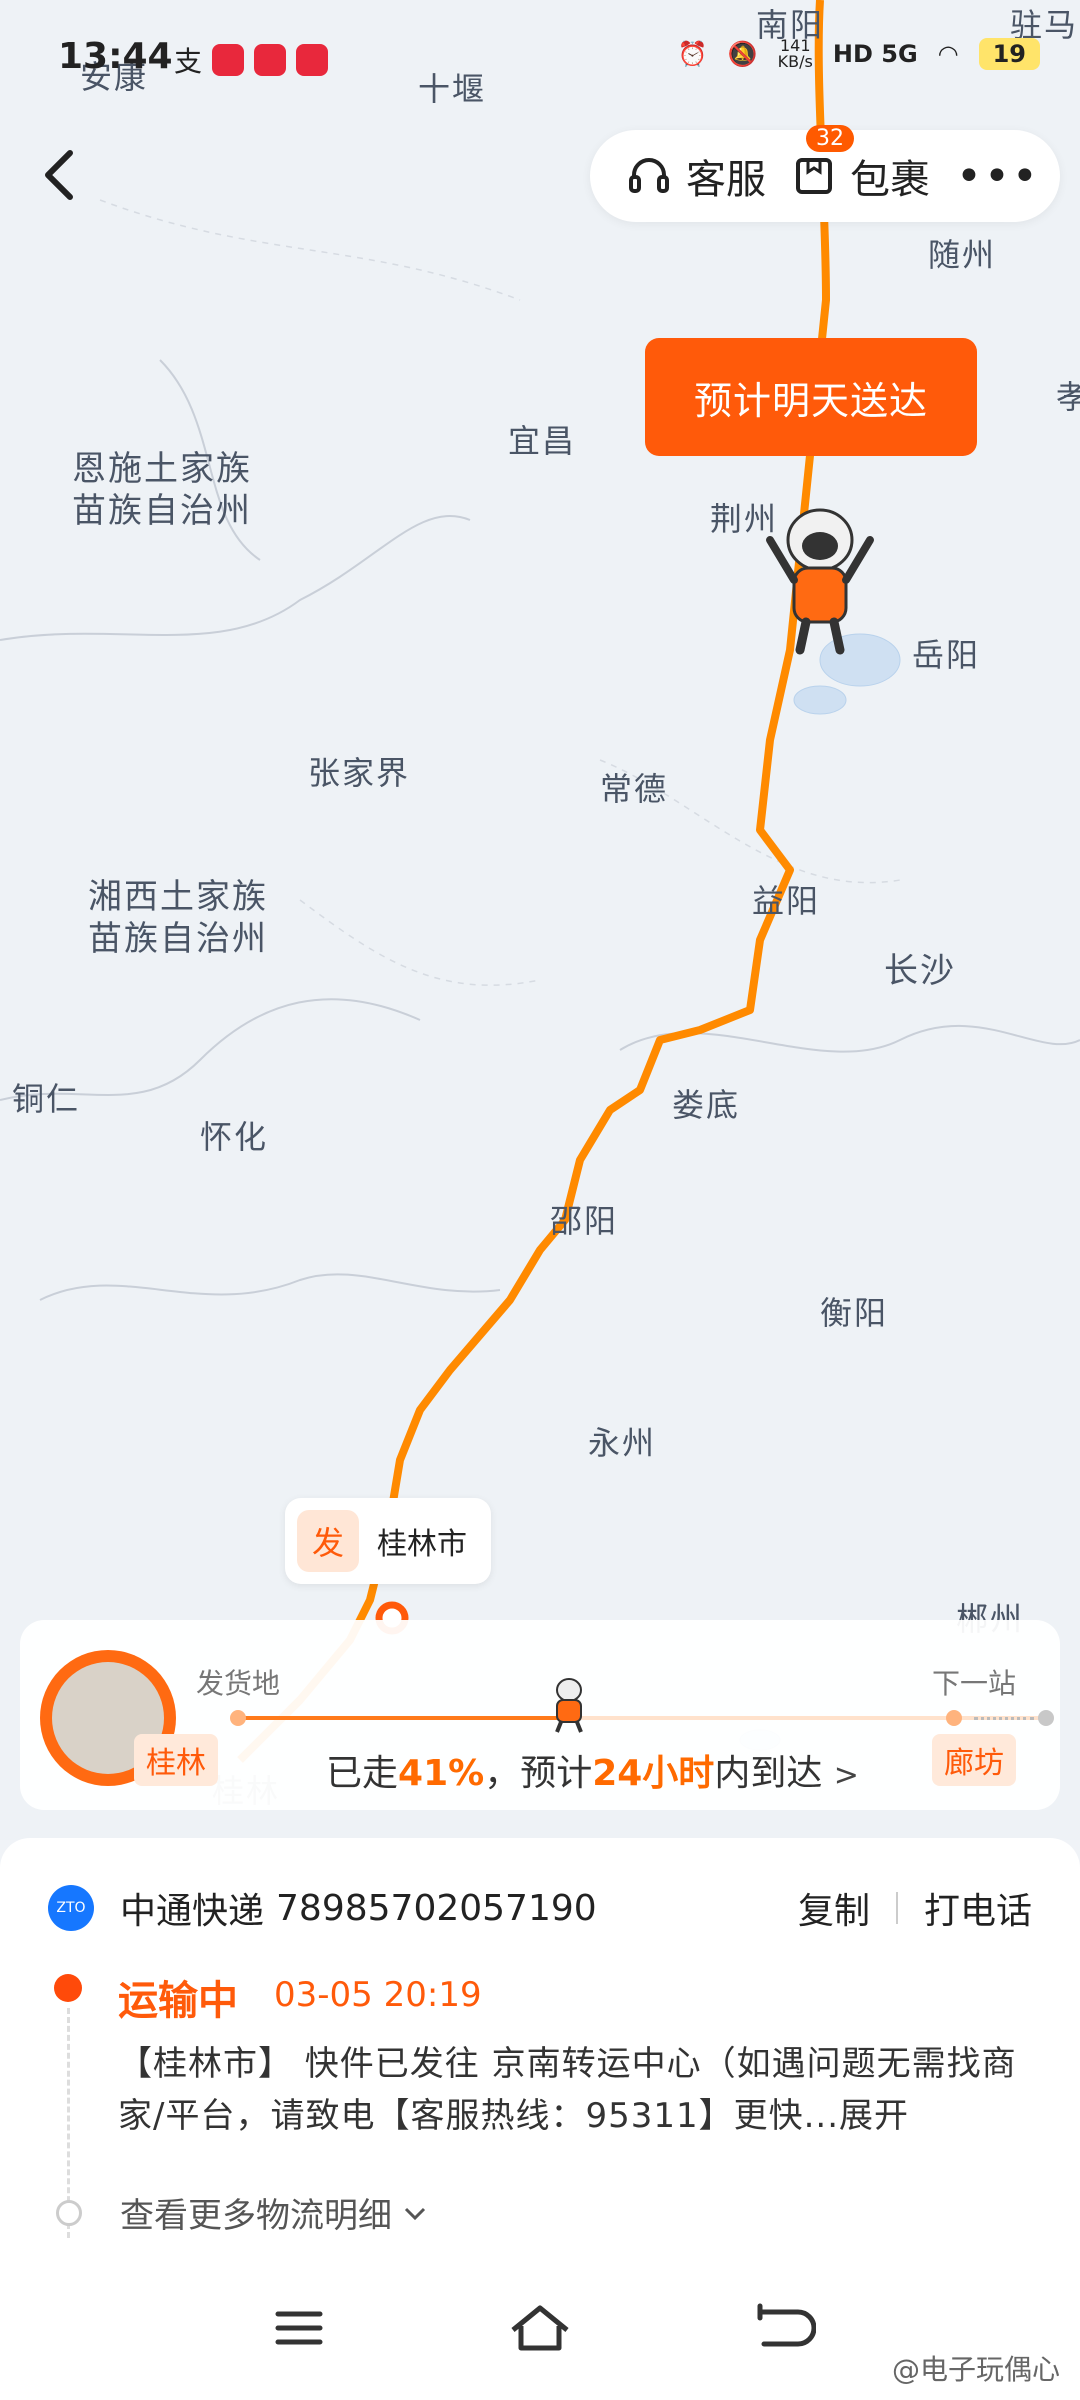 The height and width of the screenshot is (2400, 1080). Describe the element at coordinates (538, 1773) in the screenshot. I see `progress-mid: ，预计` at that location.